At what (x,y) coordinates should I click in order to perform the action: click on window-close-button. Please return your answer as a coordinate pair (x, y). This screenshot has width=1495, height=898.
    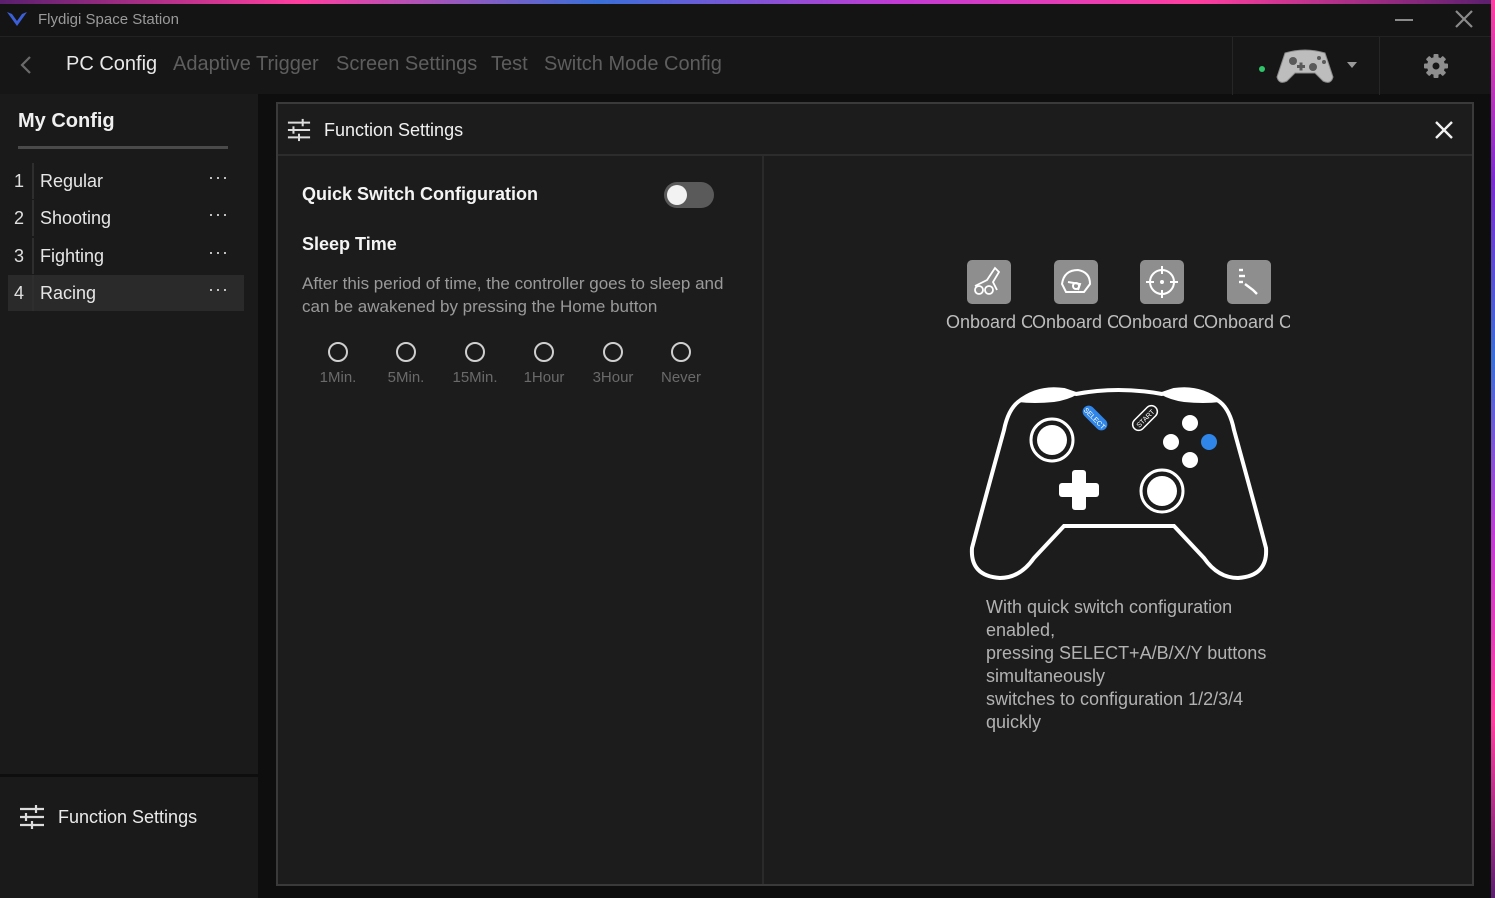
    Looking at the image, I should click on (1464, 19).